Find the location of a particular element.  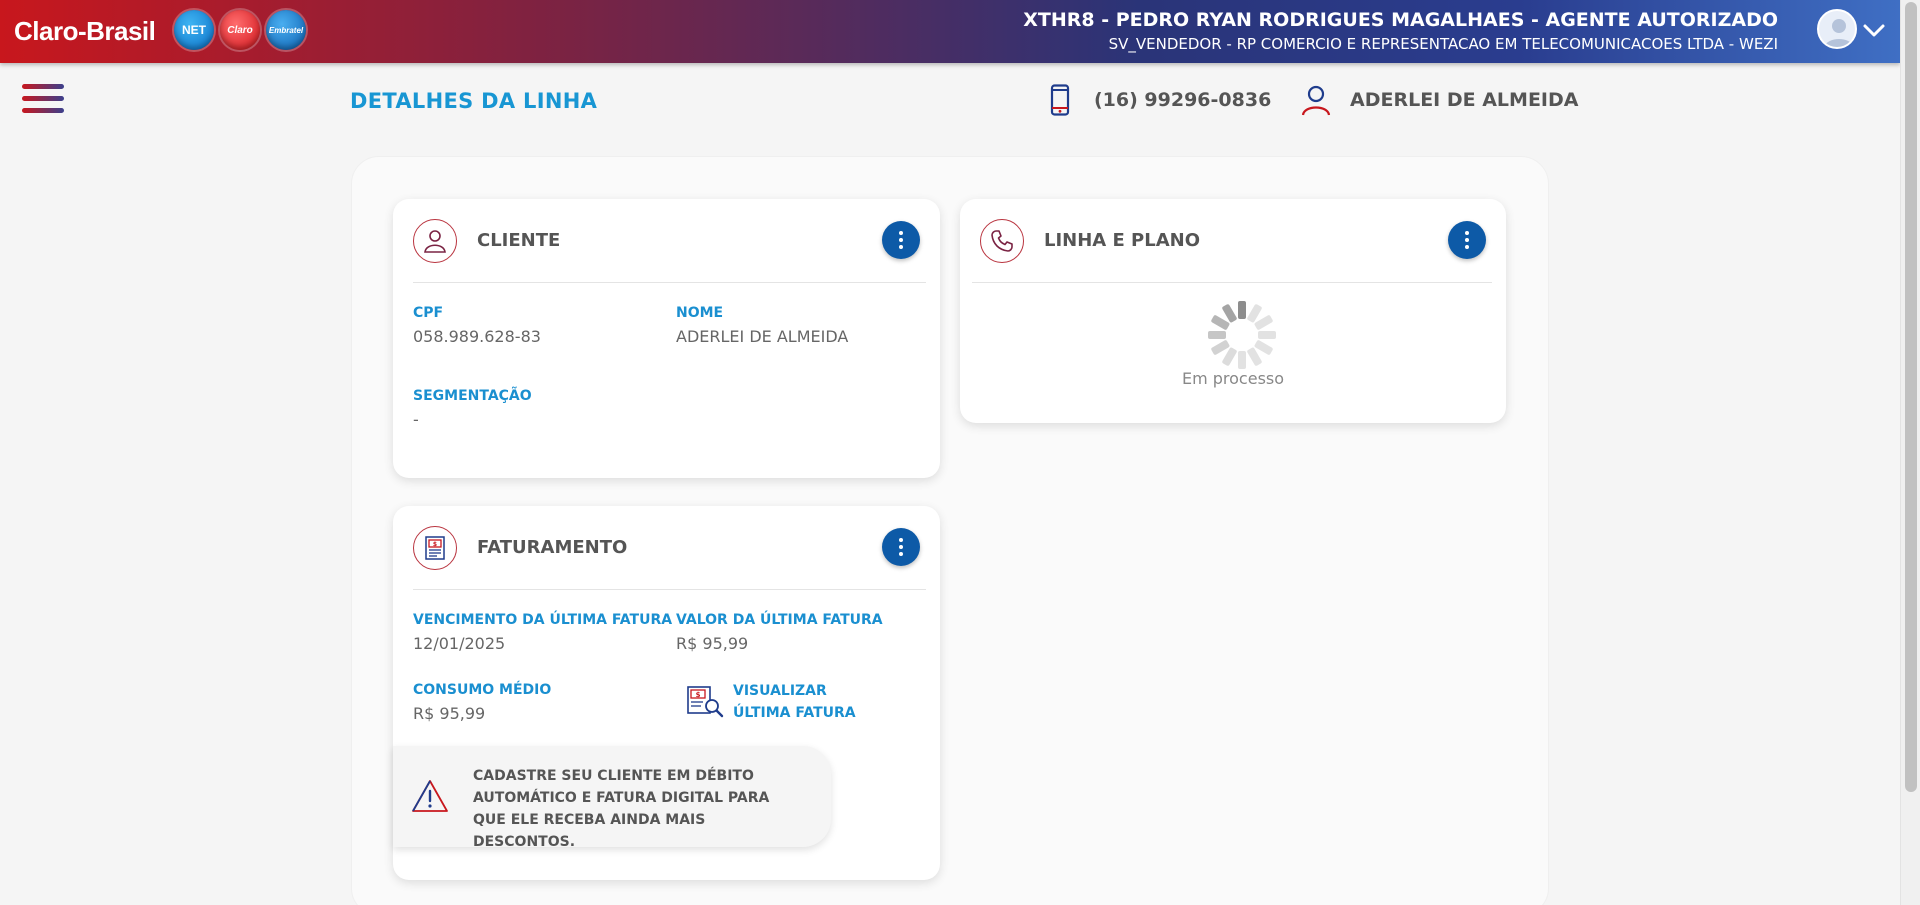

faturamento-more-options-button is located at coordinates (901, 547).